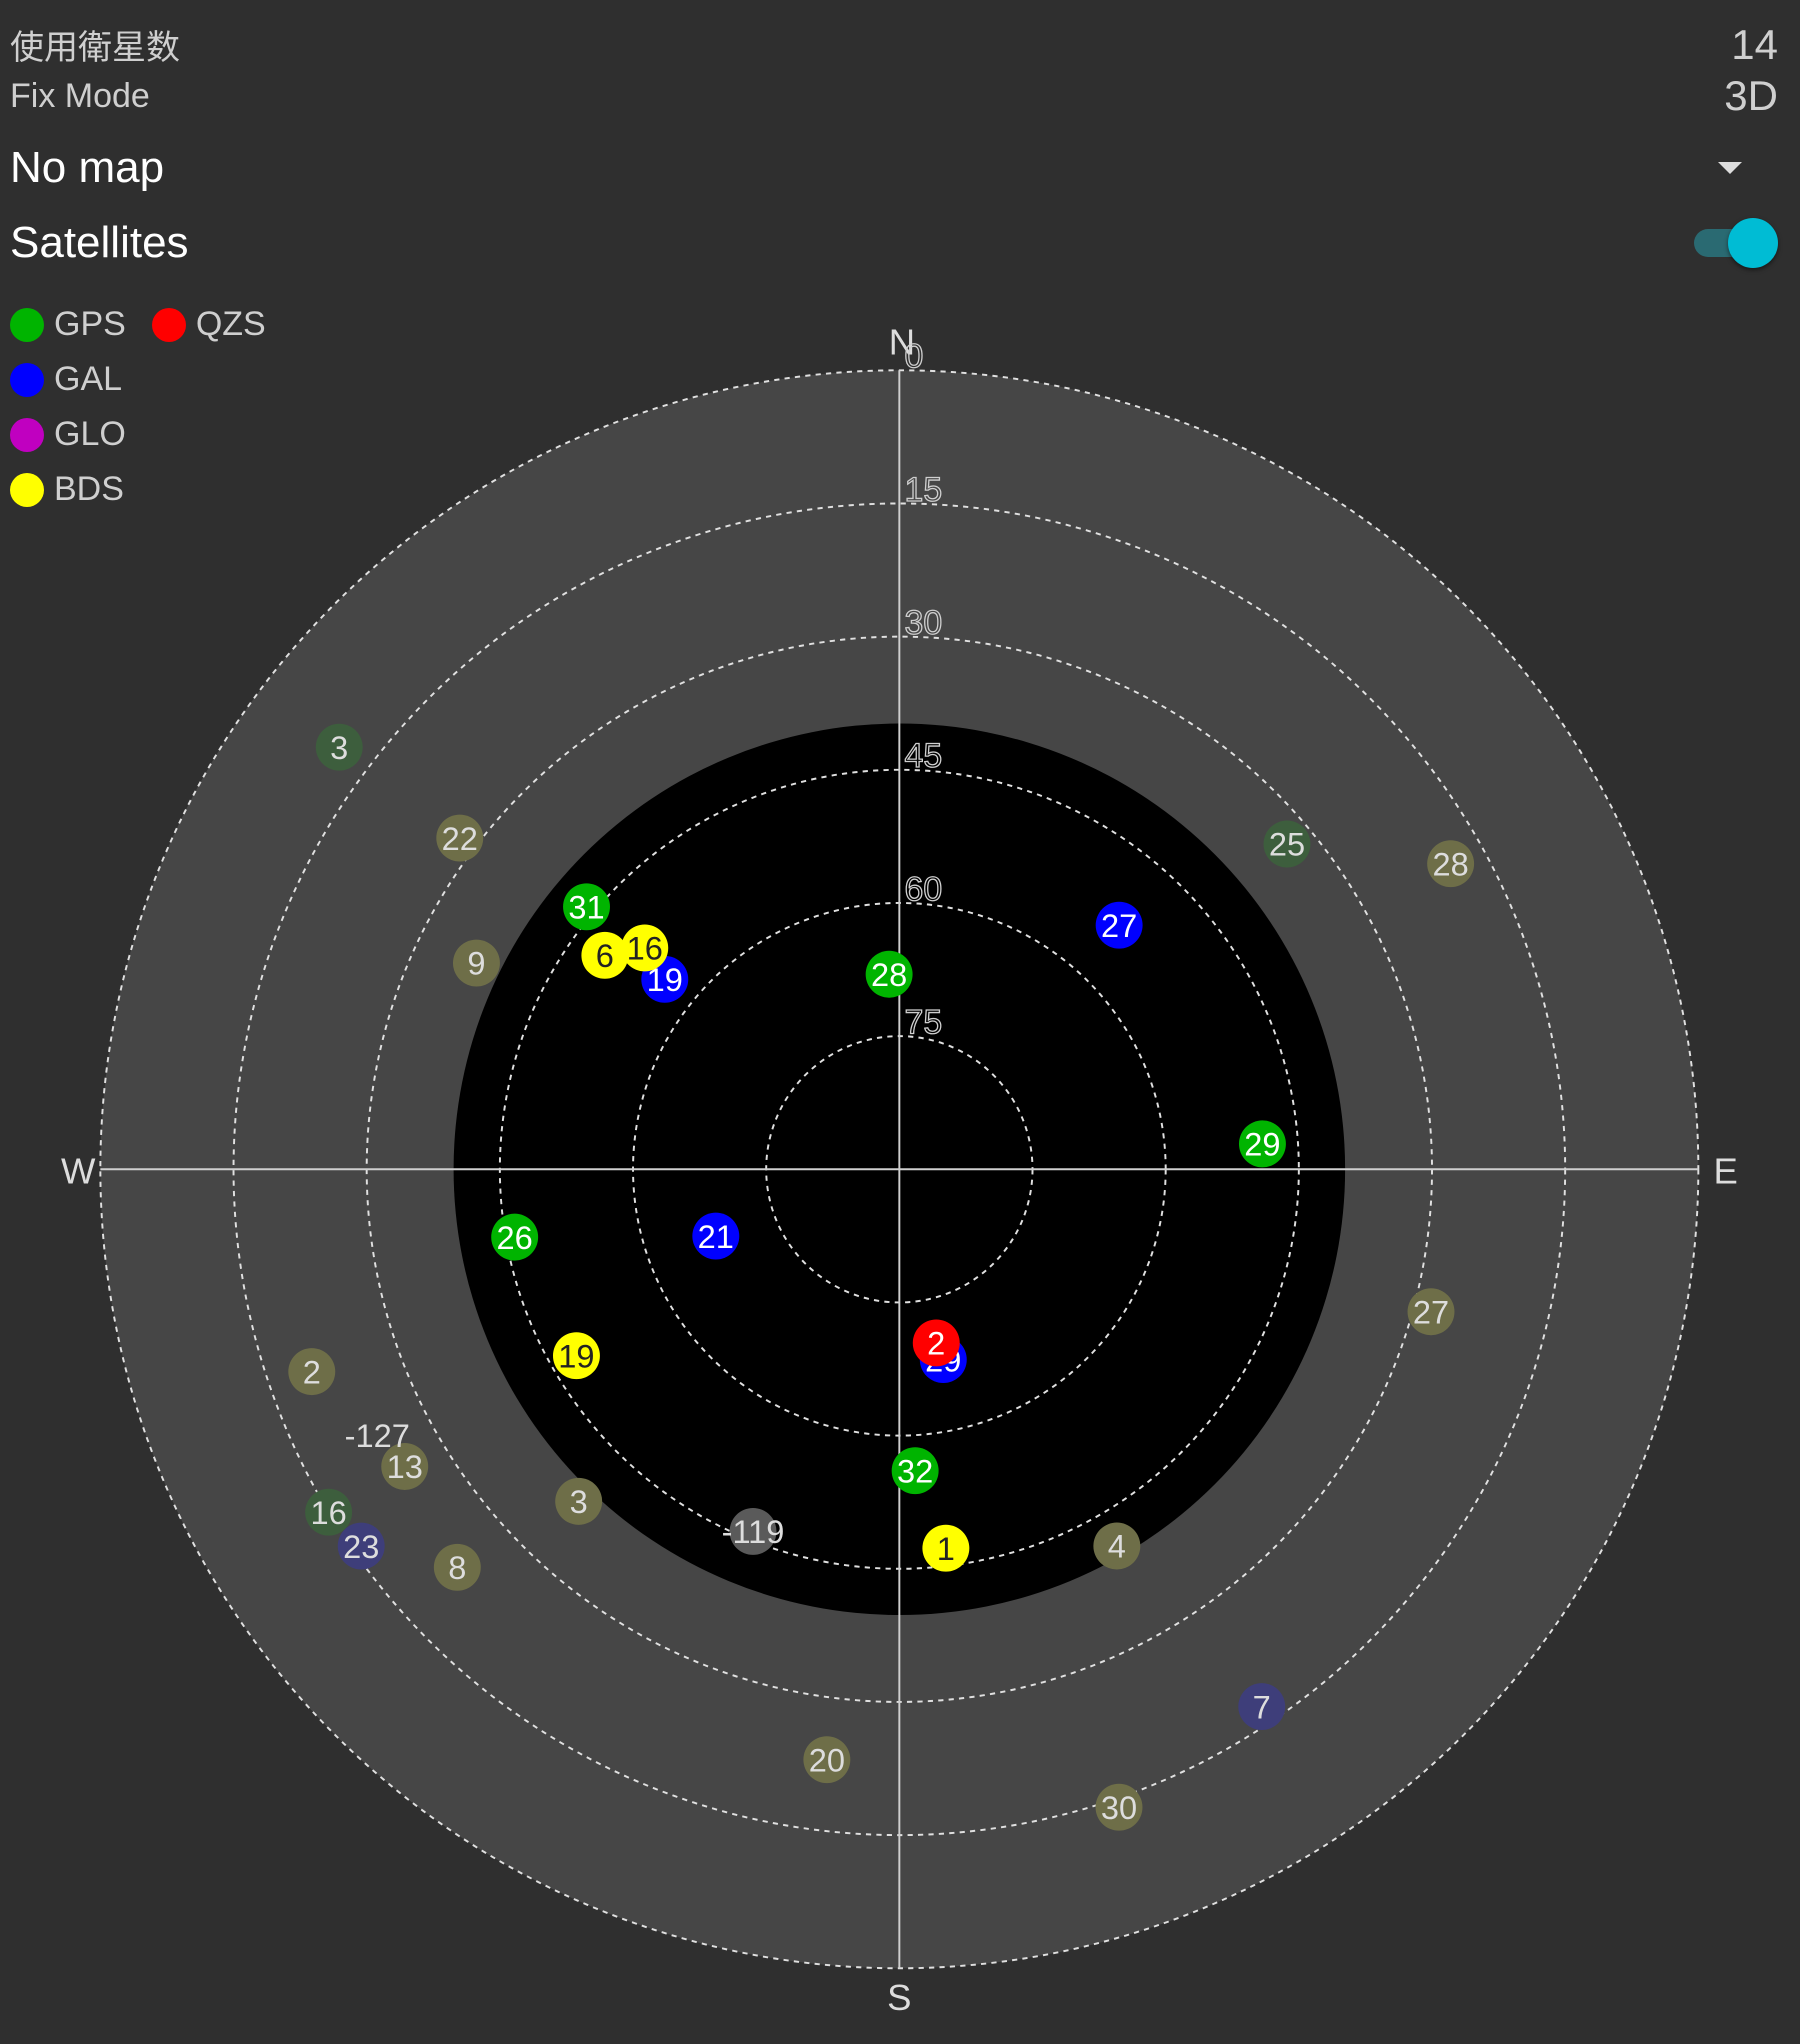  I want to click on satellite-bds-6: 6, so click(605, 955).